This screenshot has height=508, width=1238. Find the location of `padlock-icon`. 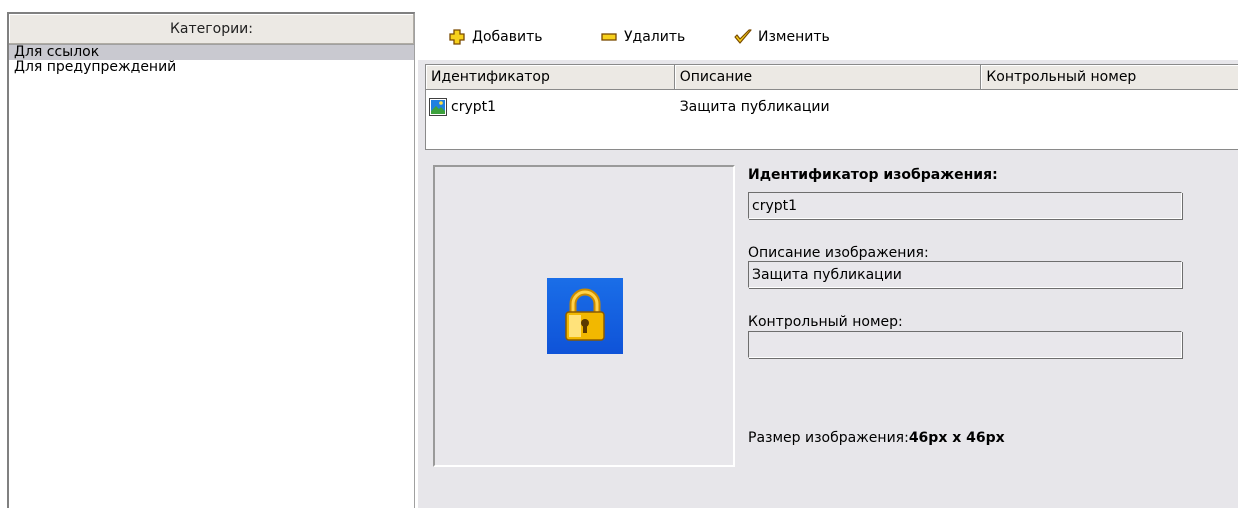

padlock-icon is located at coordinates (585, 316).